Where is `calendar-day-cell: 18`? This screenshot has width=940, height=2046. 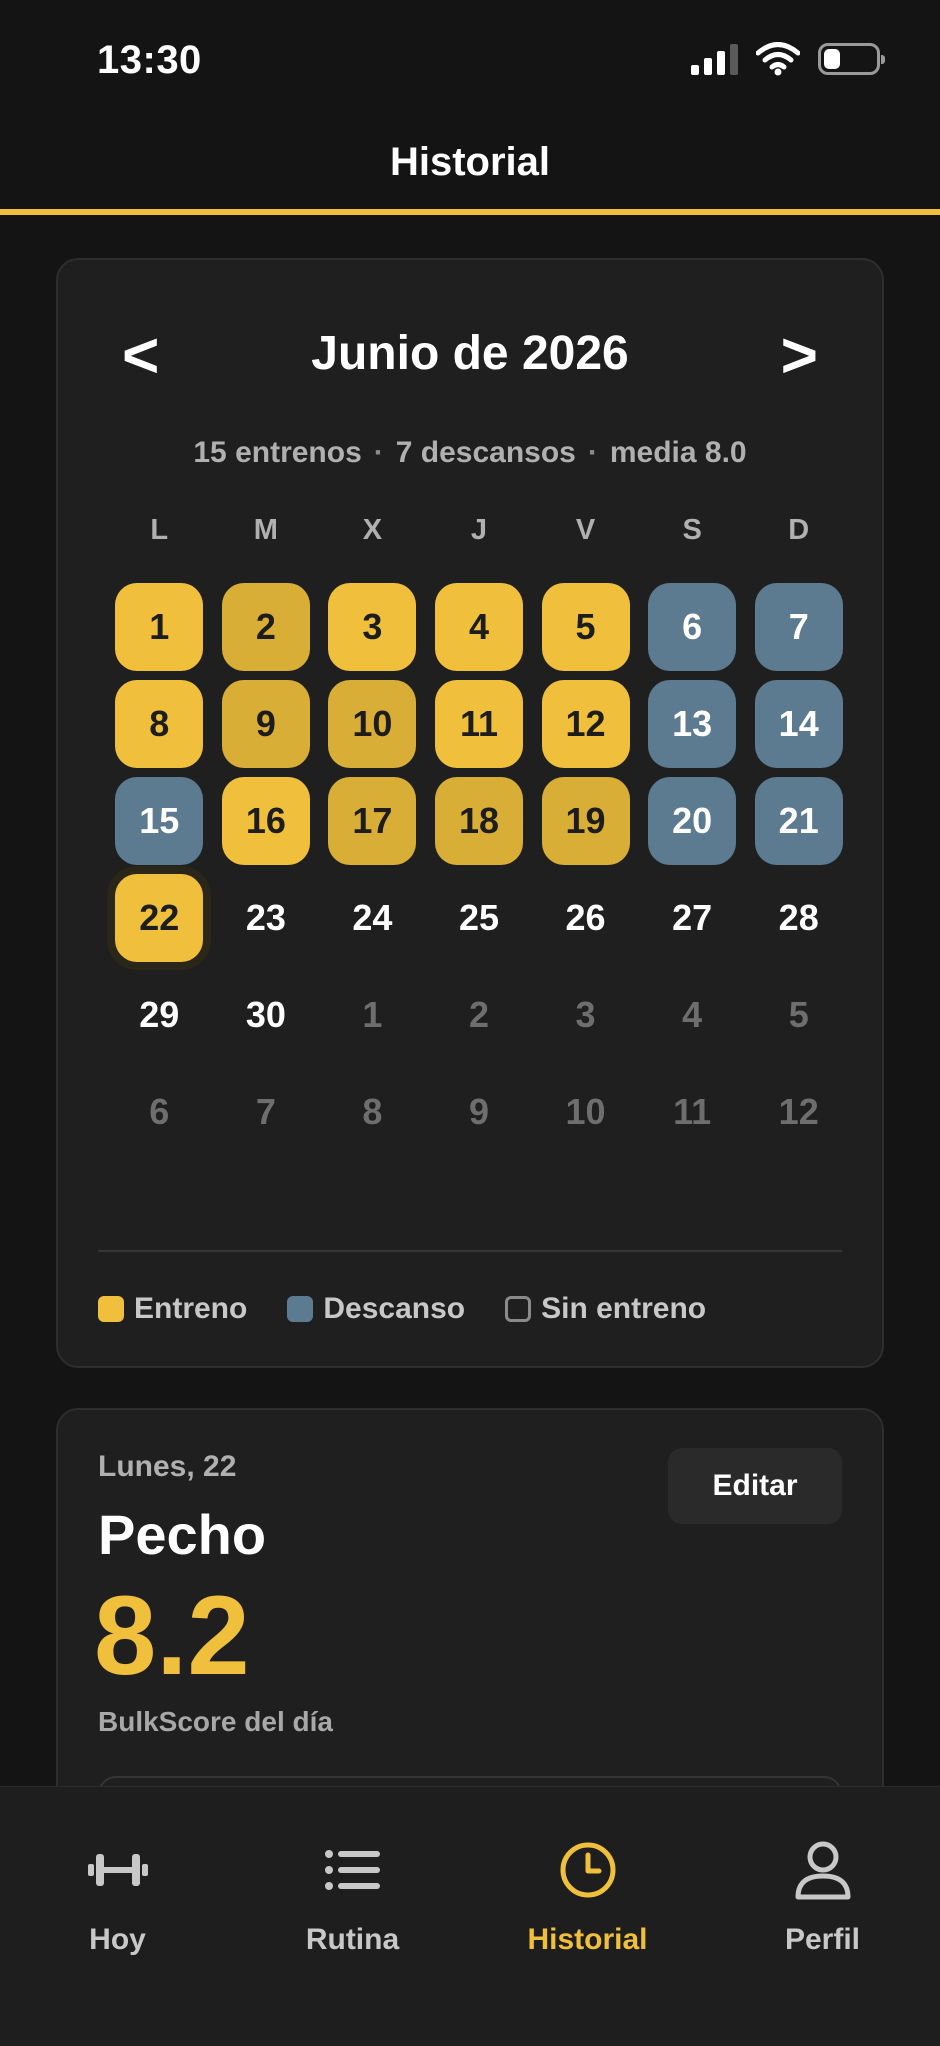 calendar-day-cell: 18 is located at coordinates (478, 820).